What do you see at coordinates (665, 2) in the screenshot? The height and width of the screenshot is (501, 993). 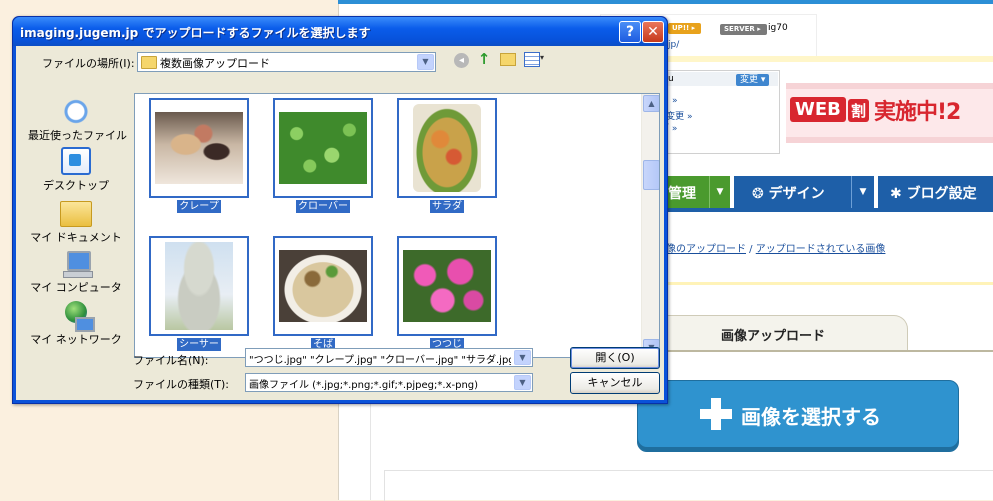 I see `page-top-bar` at bounding box center [665, 2].